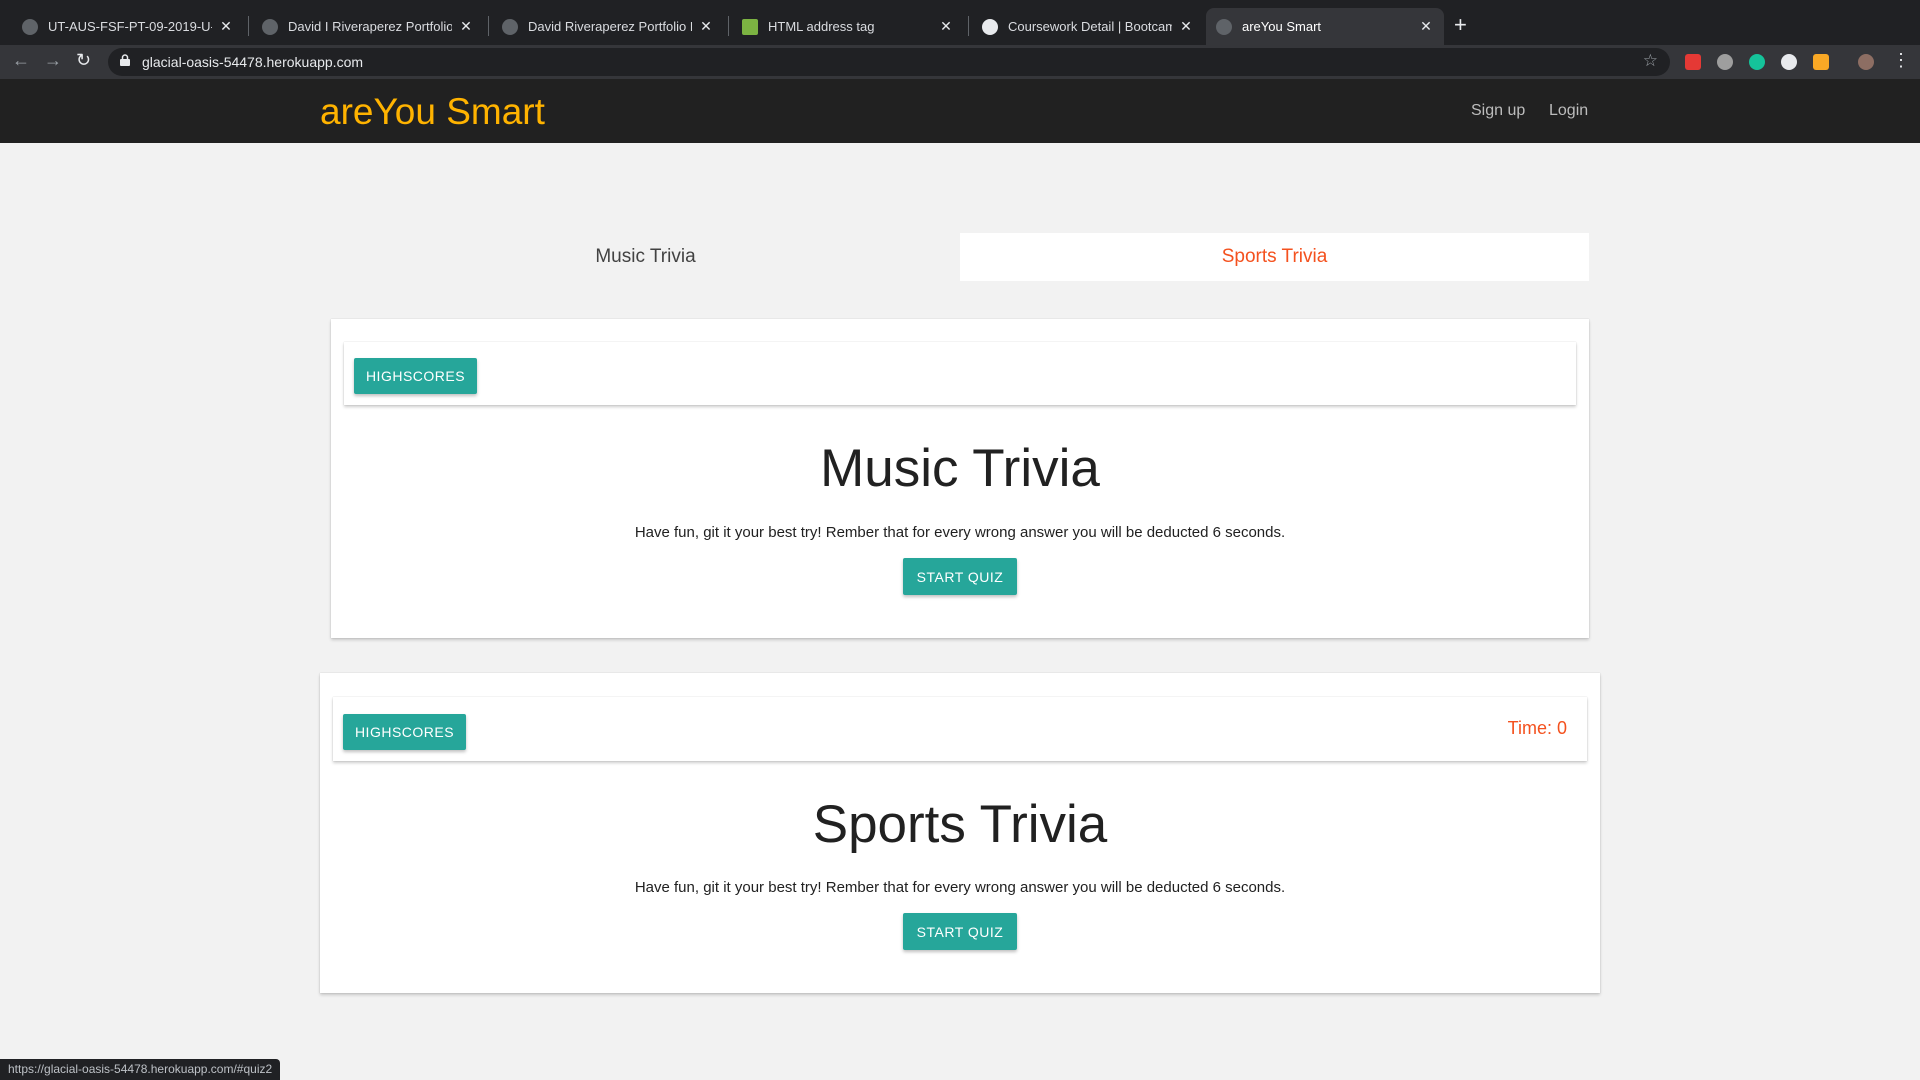 The image size is (1920, 1080). Describe the element at coordinates (53, 60) in the screenshot. I see `forward-arrow-icon: →` at that location.